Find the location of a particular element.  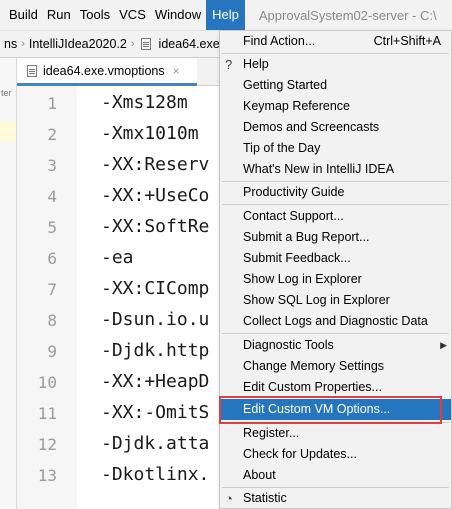

menu-item-demos: Demos and Screencasts is located at coordinates (335, 127).